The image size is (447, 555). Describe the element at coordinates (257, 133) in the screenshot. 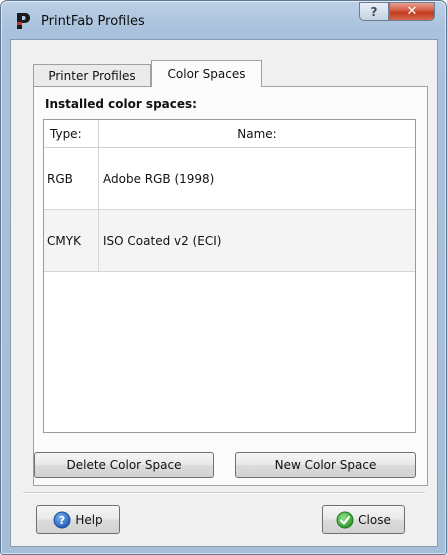

I see `column-header-name: Name:` at that location.